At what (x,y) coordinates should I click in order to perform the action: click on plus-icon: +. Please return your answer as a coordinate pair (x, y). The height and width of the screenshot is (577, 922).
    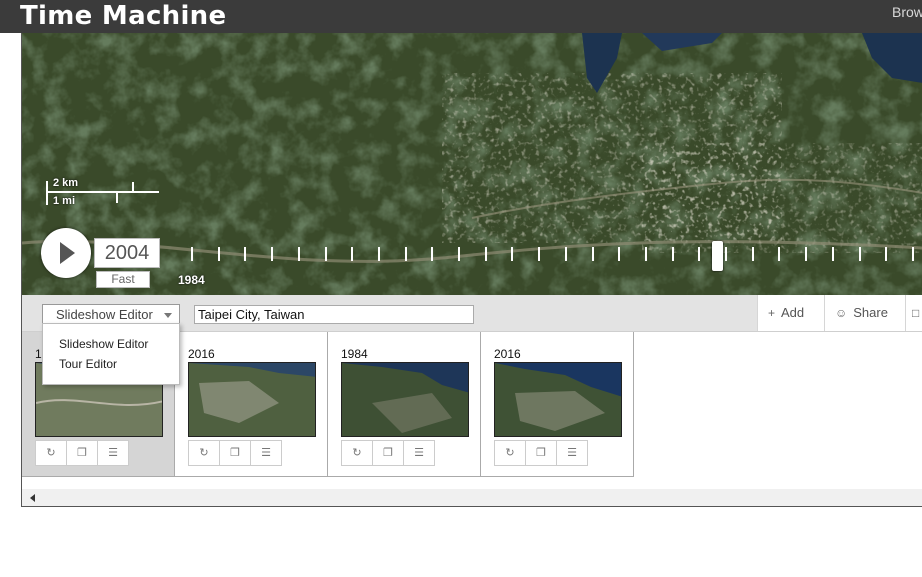
    Looking at the image, I should click on (772, 313).